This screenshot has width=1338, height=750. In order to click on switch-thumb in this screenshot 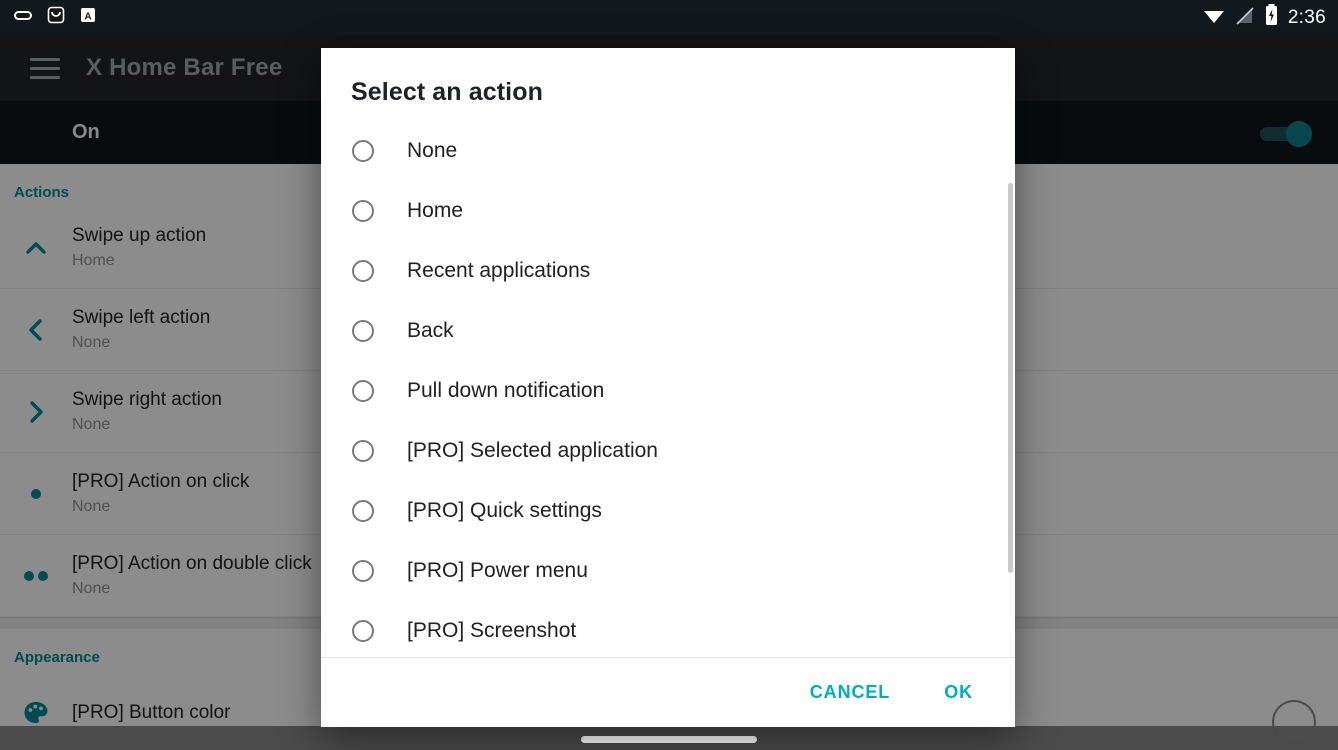, I will do `click(1299, 133)`.